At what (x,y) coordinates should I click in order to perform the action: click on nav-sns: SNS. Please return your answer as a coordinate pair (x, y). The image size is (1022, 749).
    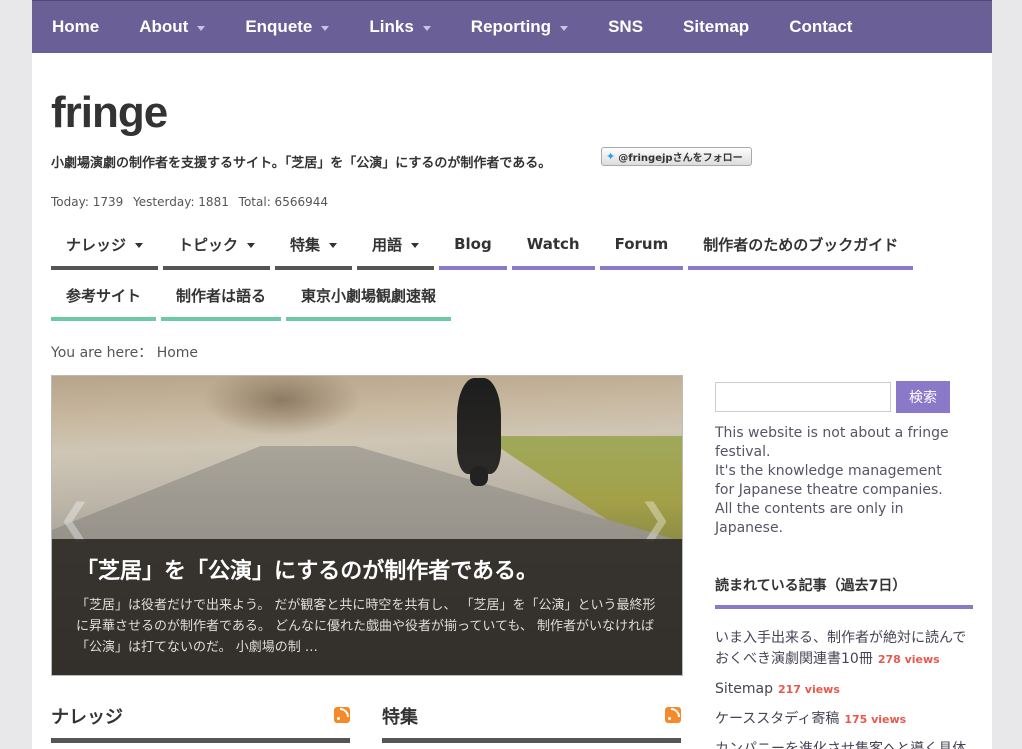
    Looking at the image, I should click on (625, 27).